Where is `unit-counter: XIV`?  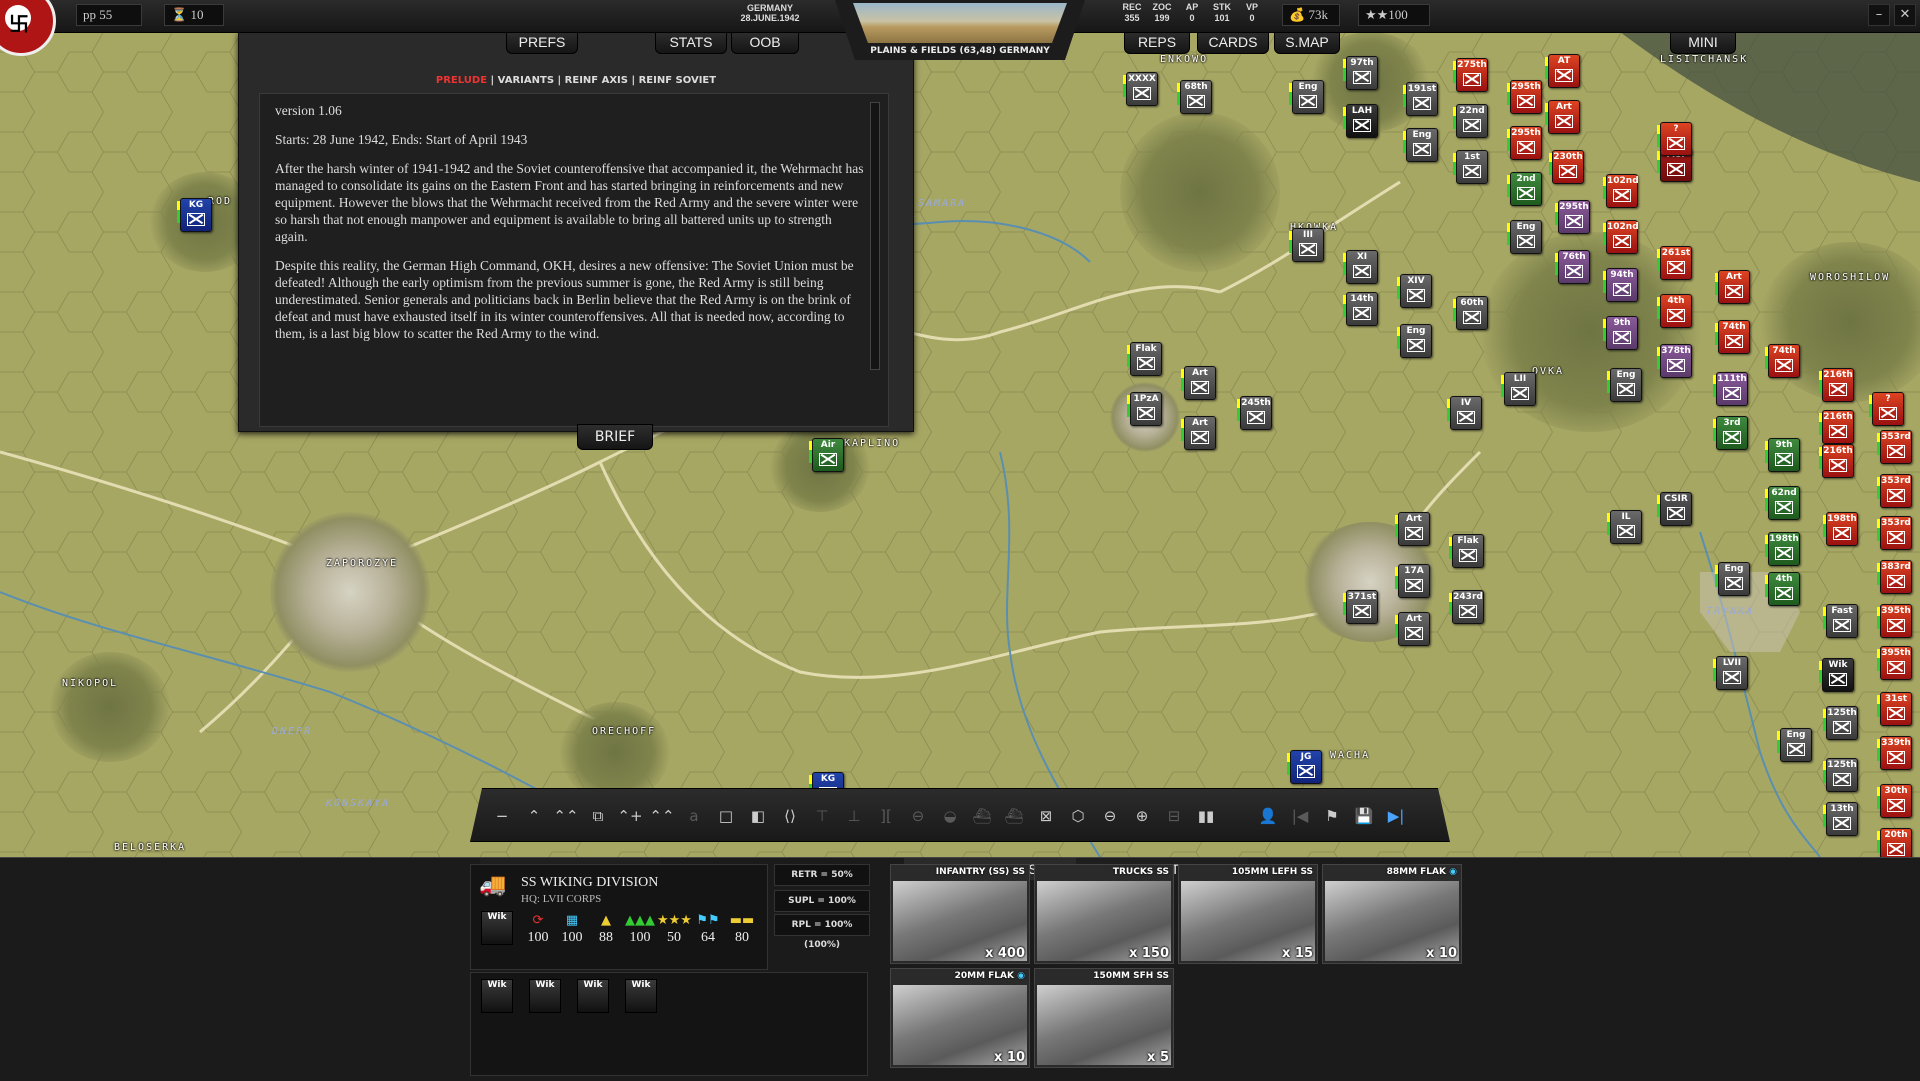 unit-counter: XIV is located at coordinates (1414, 291).